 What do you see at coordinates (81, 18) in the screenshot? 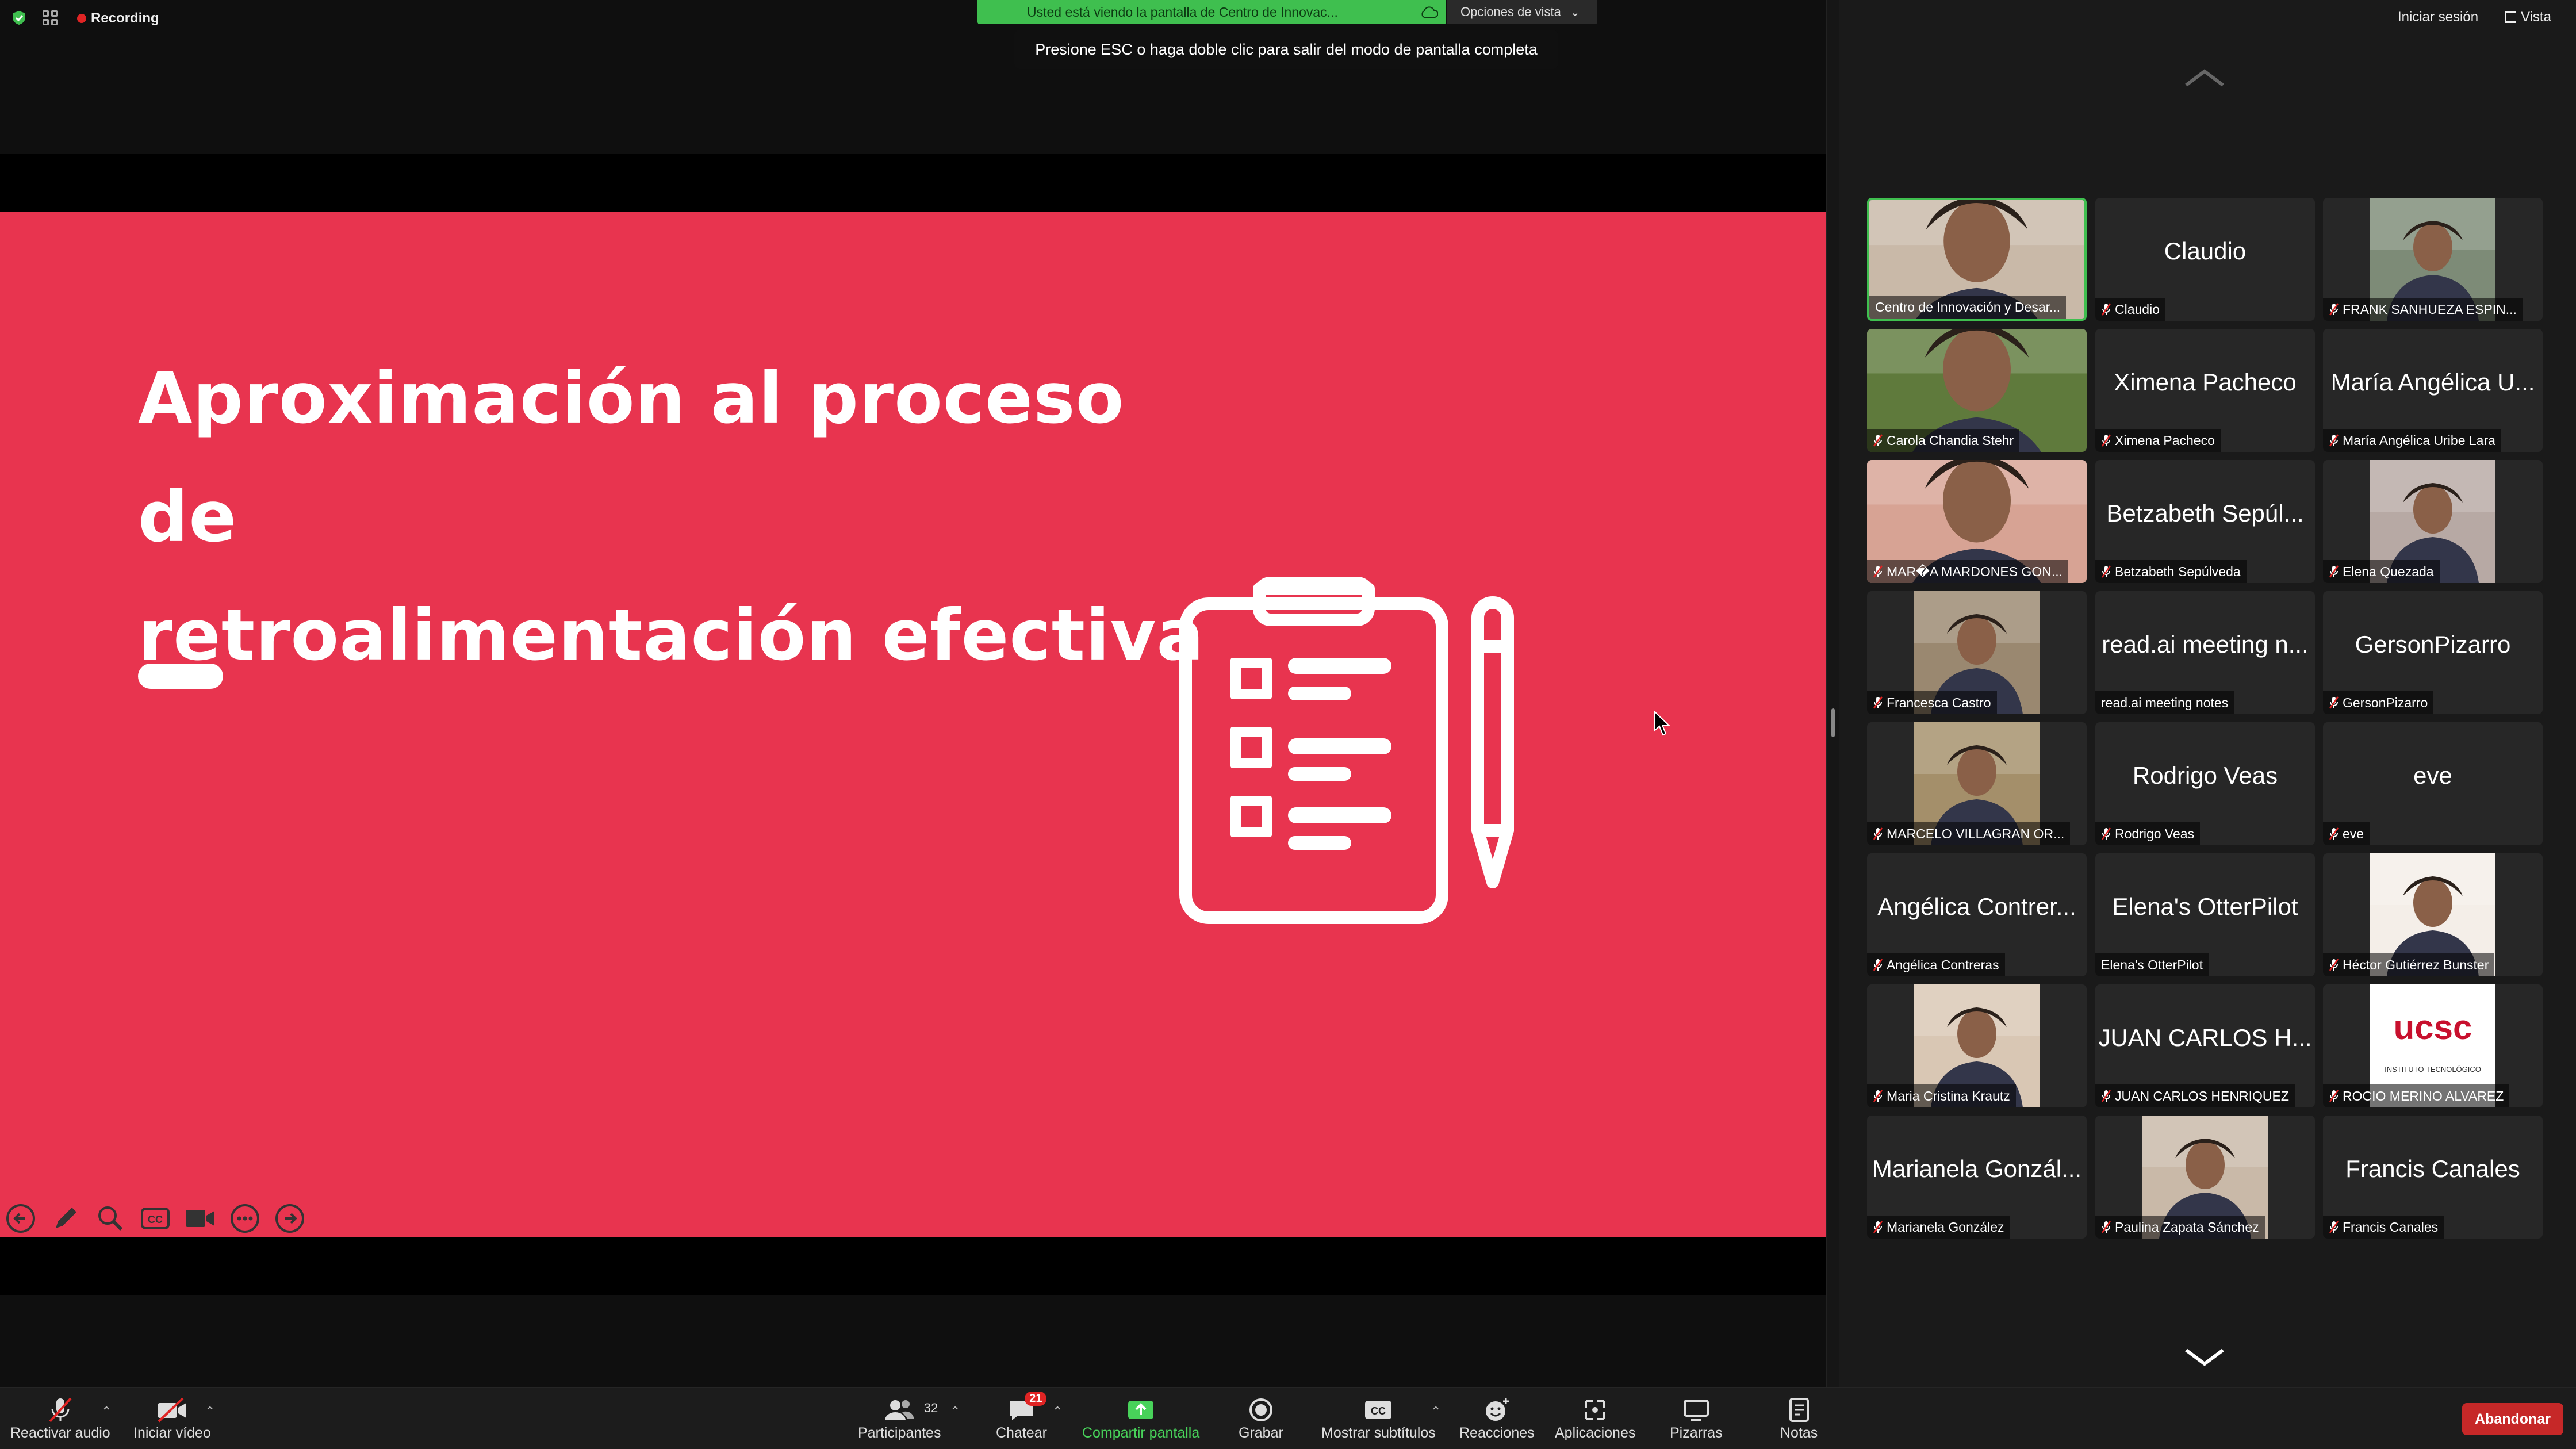
I see `recording-dot-icon` at bounding box center [81, 18].